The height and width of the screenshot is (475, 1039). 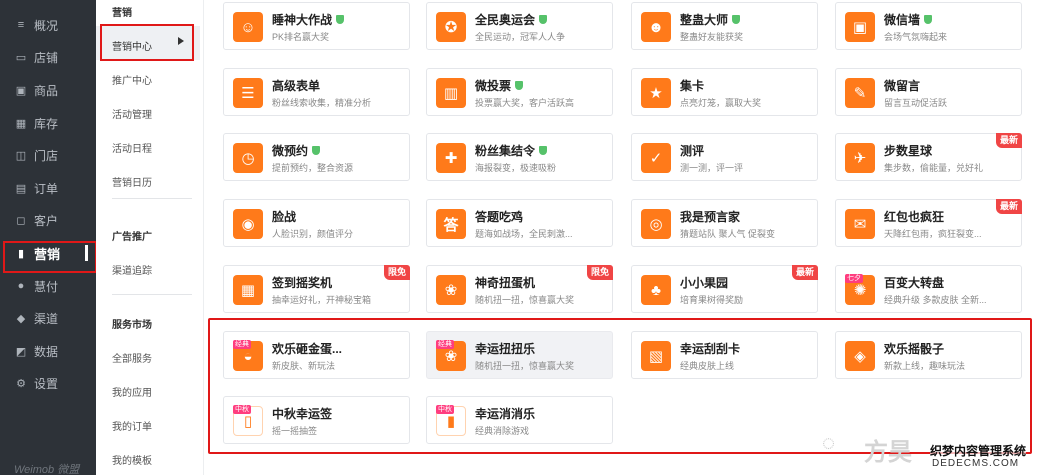 What do you see at coordinates (505, 20) in the screenshot?
I see `app-title-text: 全民奥运会` at bounding box center [505, 20].